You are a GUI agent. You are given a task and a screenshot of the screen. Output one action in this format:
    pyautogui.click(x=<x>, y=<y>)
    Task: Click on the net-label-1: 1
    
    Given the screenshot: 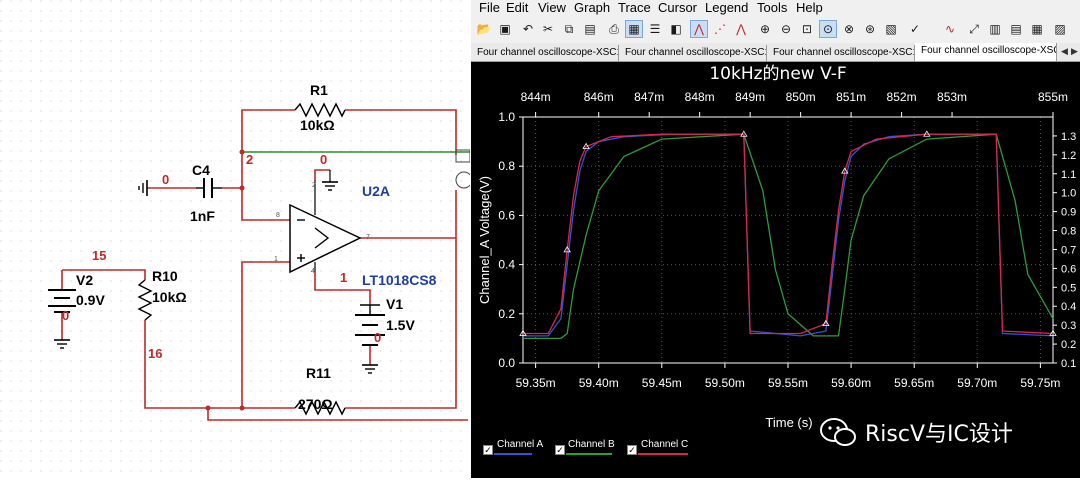 What is the action you would take?
    pyautogui.click(x=344, y=277)
    